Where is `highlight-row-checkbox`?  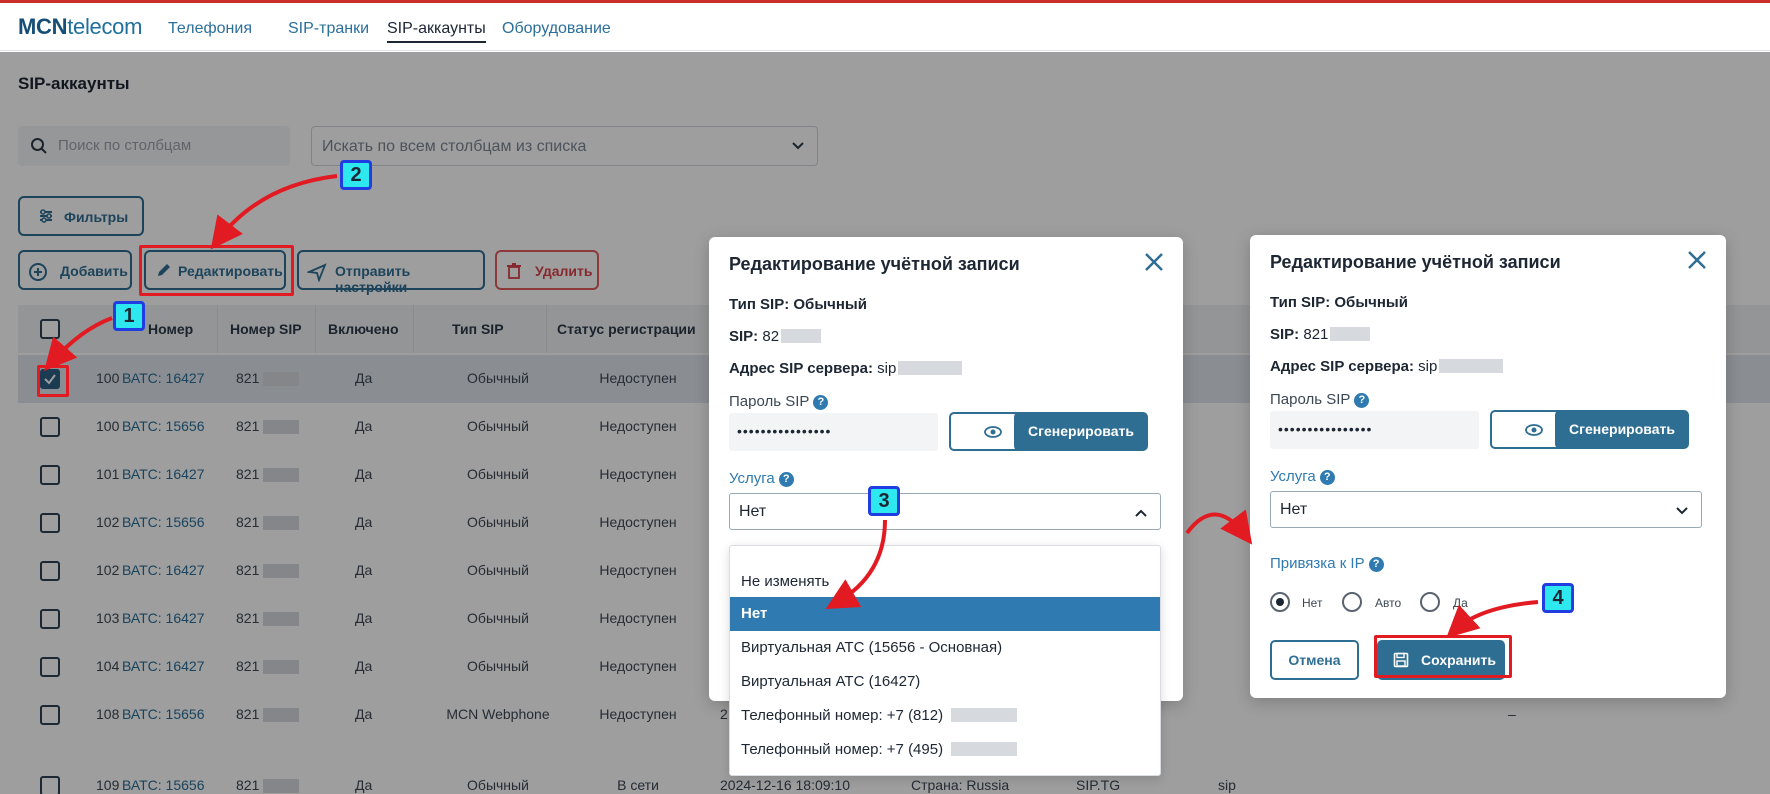
highlight-row-checkbox is located at coordinates (53, 381).